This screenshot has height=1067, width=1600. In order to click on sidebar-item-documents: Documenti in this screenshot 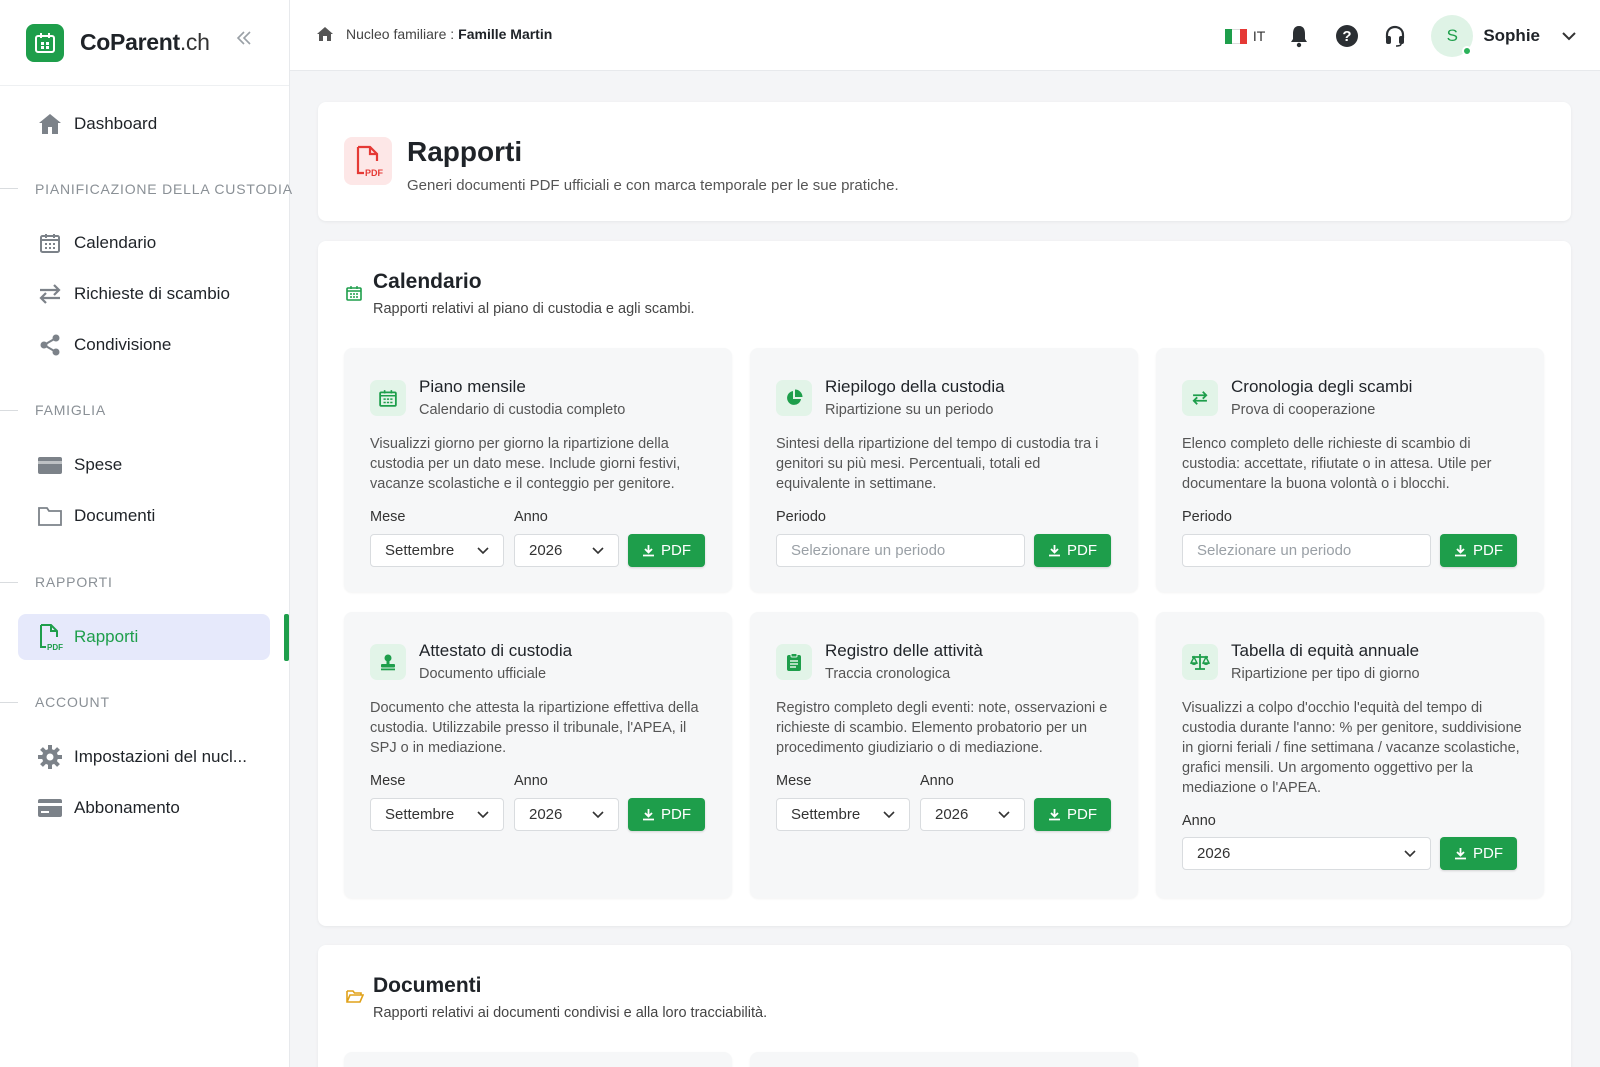, I will do `click(144, 516)`.